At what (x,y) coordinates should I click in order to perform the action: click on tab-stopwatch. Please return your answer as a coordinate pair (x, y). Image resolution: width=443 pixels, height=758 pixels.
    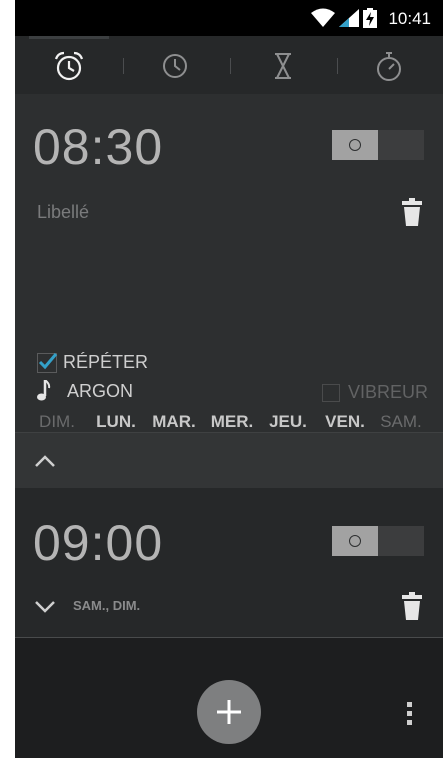
    Looking at the image, I should click on (389, 66).